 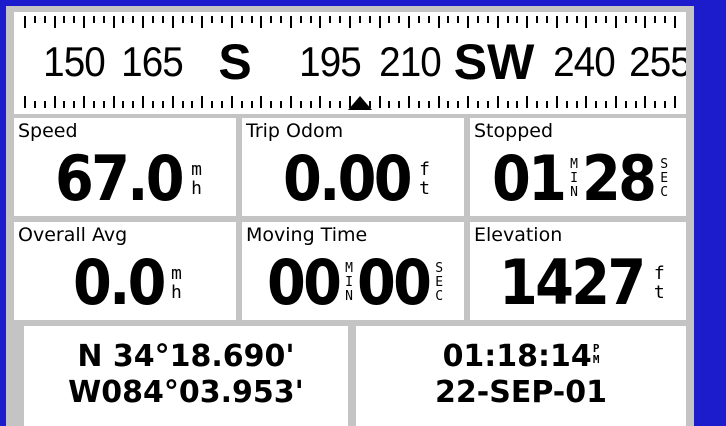 What do you see at coordinates (330, 61) in the screenshot?
I see `heading-label: 195` at bounding box center [330, 61].